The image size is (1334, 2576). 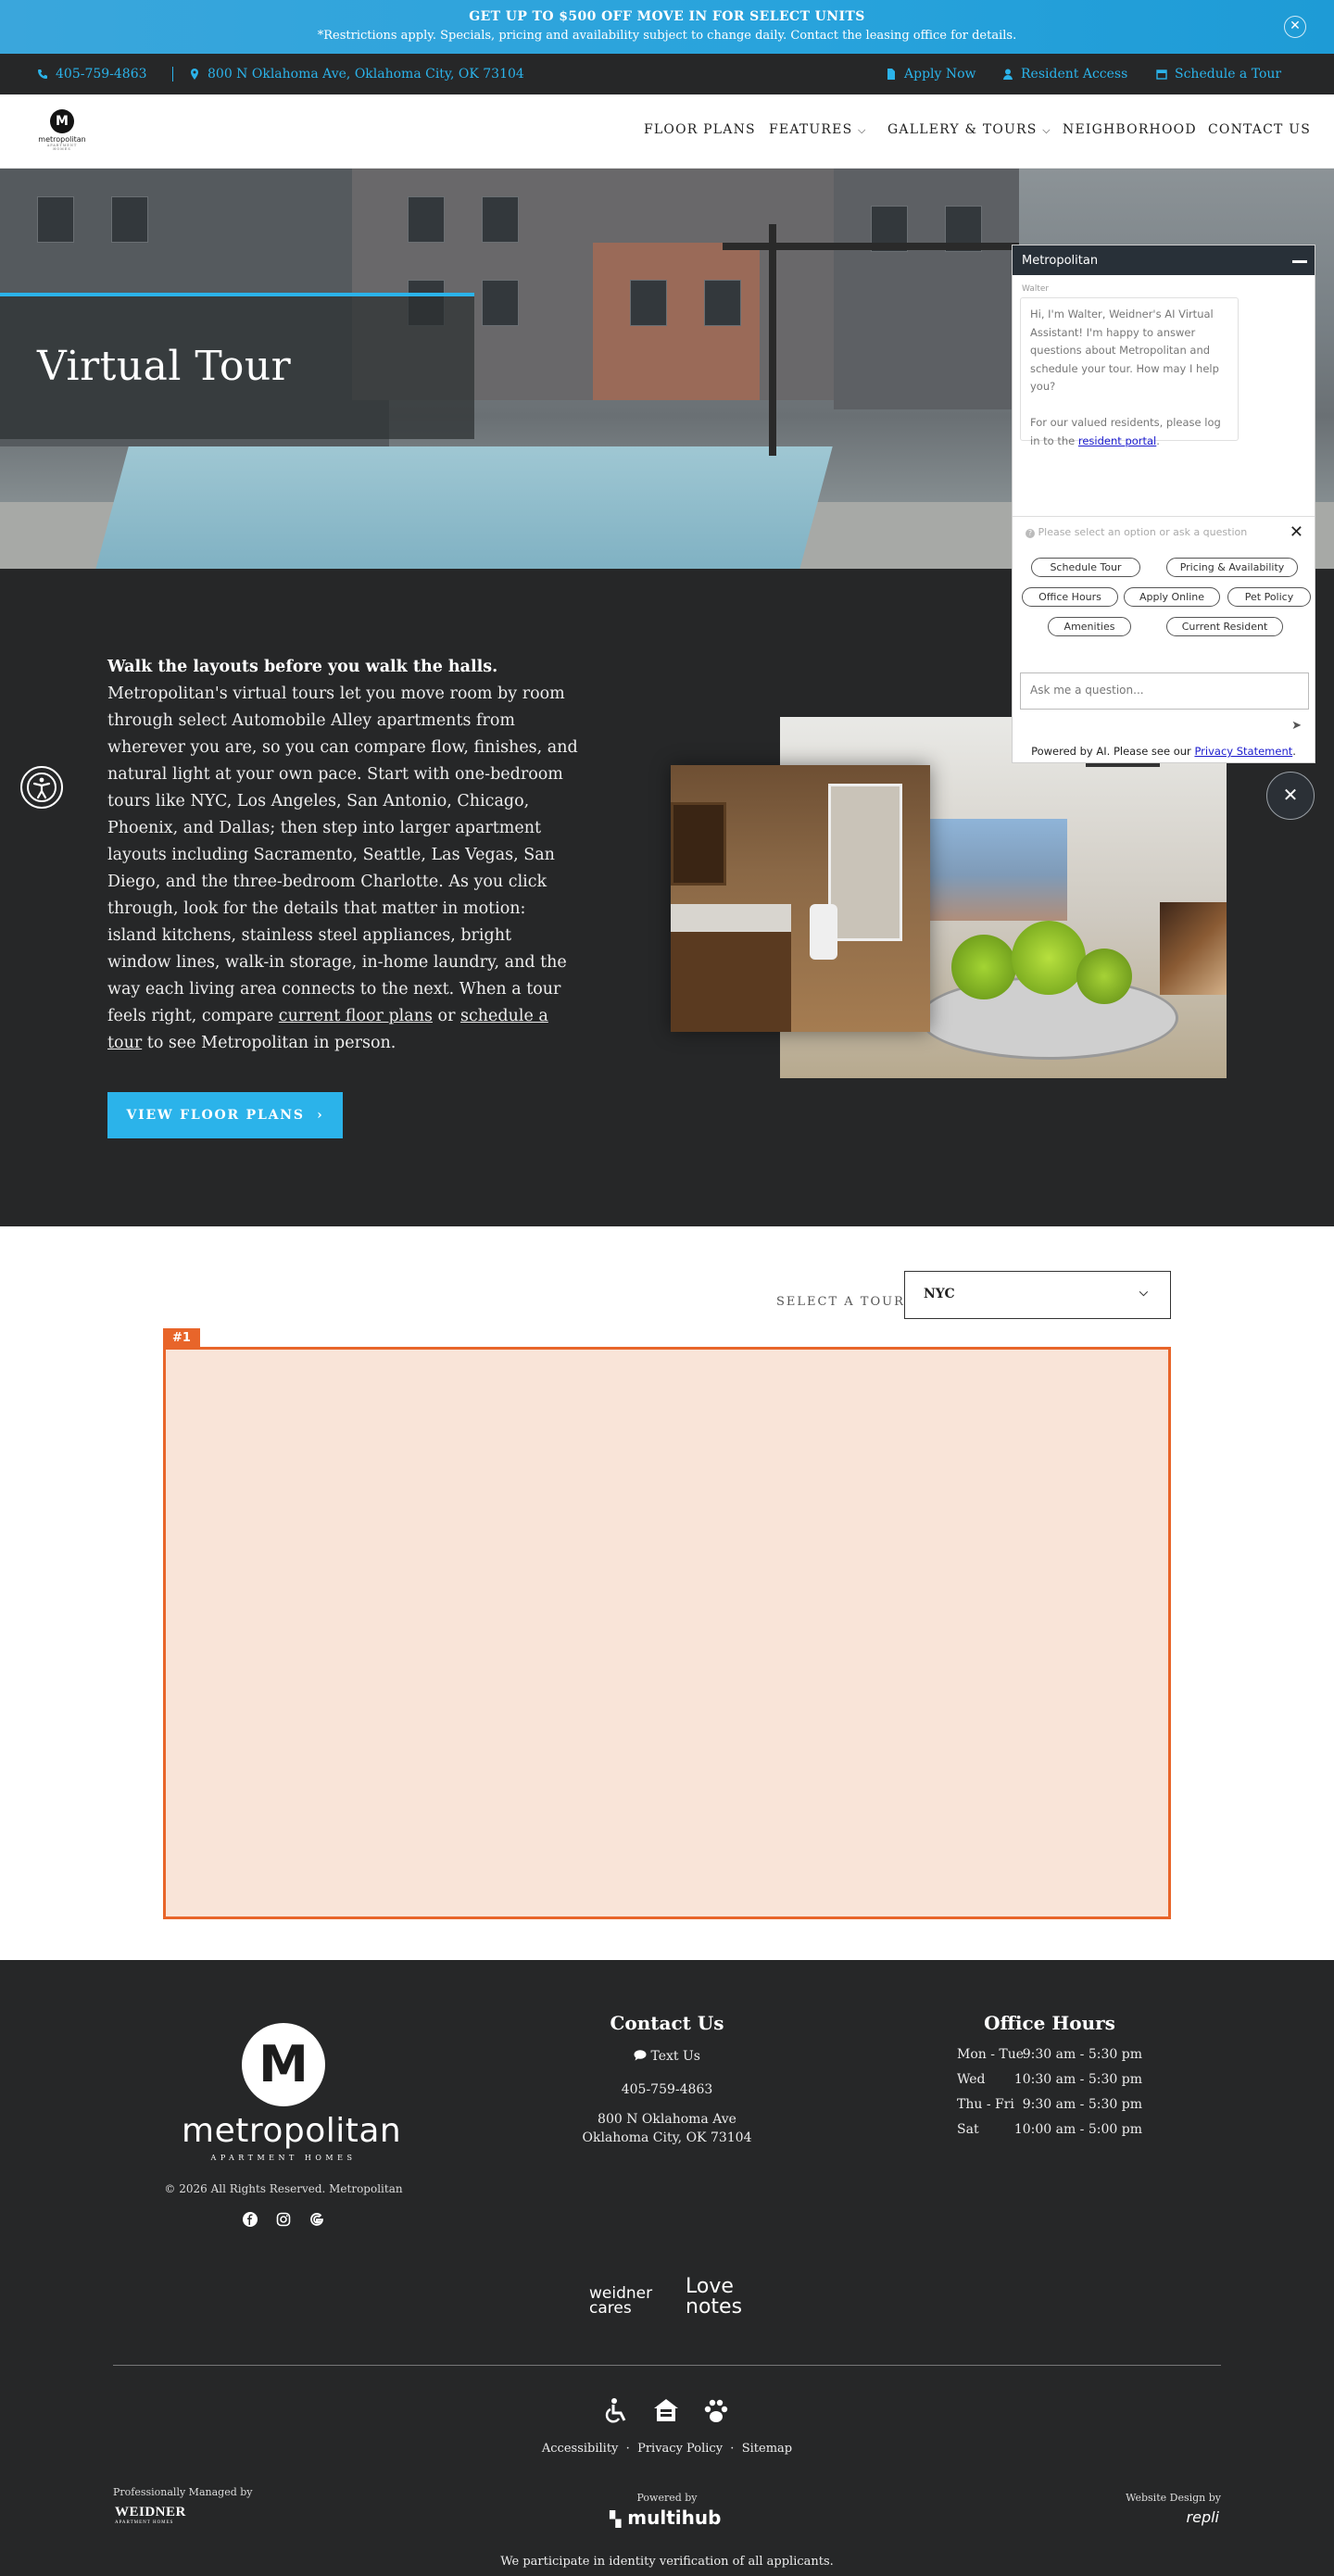 What do you see at coordinates (1174, 2498) in the screenshot?
I see `design-by-label: Website Design by` at bounding box center [1174, 2498].